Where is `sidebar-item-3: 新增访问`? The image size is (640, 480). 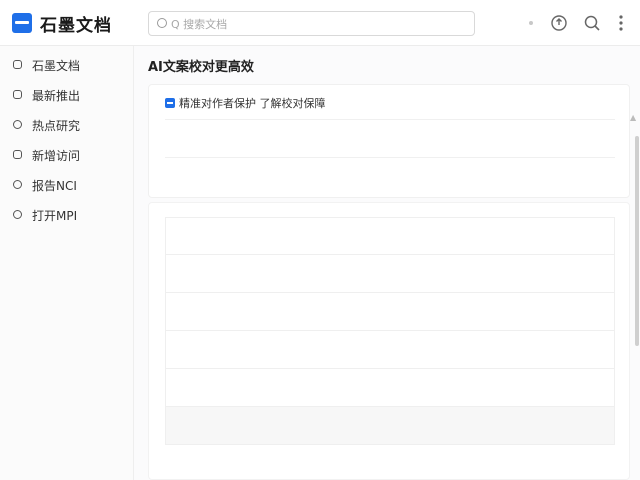
sidebar-item-3: 新增访问 is located at coordinates (67, 155).